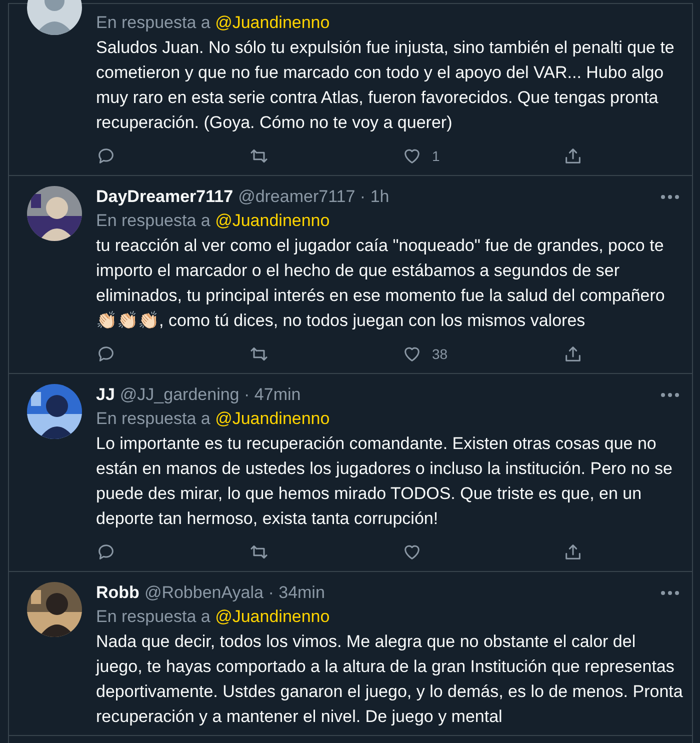 This screenshot has height=743, width=700. Describe the element at coordinates (314, 197) in the screenshot. I see `user-handle: @dreamer7117 · 1h` at that location.